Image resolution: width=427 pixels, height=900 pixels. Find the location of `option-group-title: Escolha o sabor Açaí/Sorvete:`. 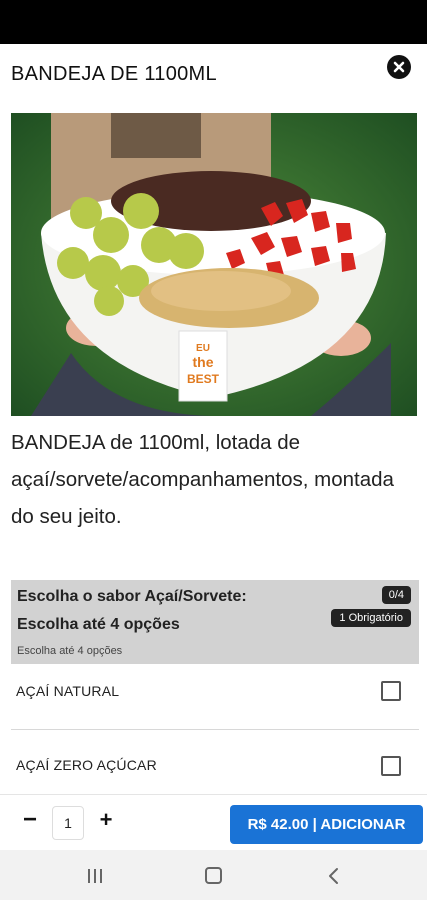

option-group-title: Escolha o sabor Açaí/Sorvete: is located at coordinates (132, 596).